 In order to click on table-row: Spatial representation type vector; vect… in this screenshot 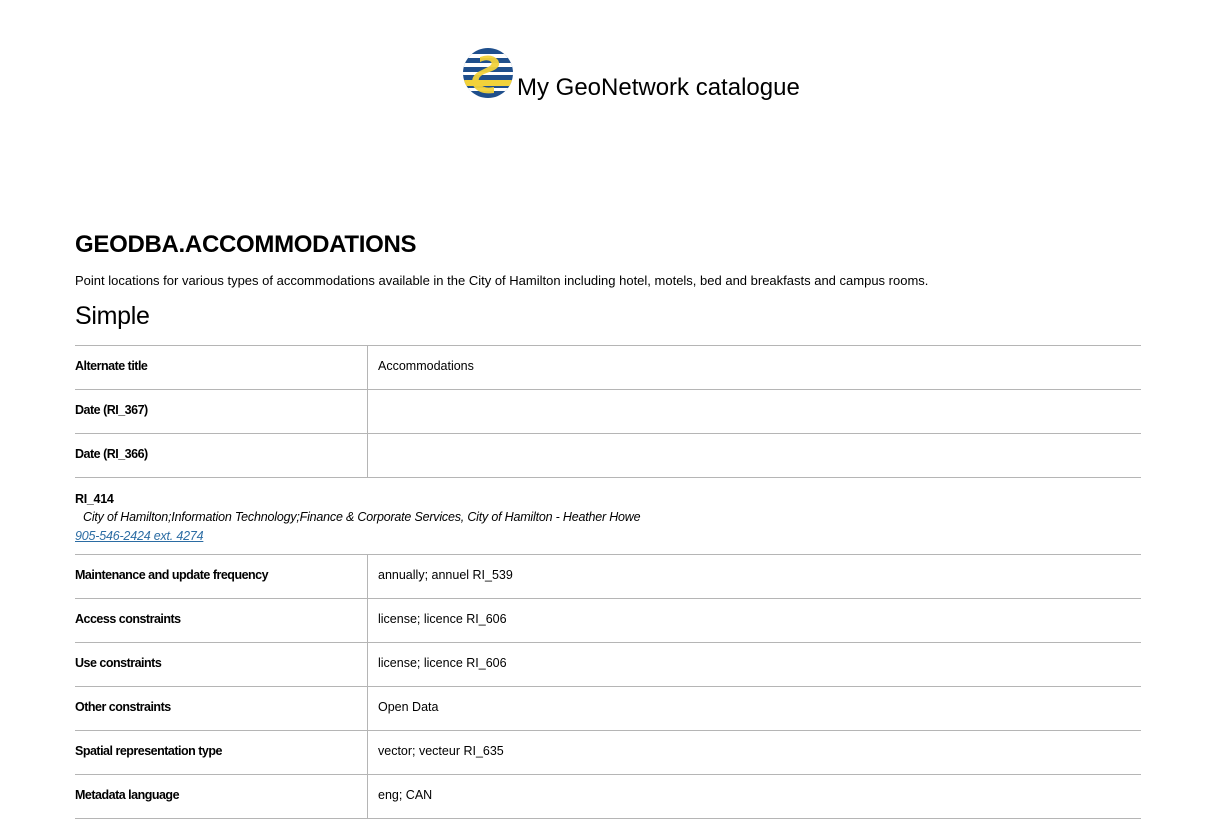, I will do `click(608, 753)`.